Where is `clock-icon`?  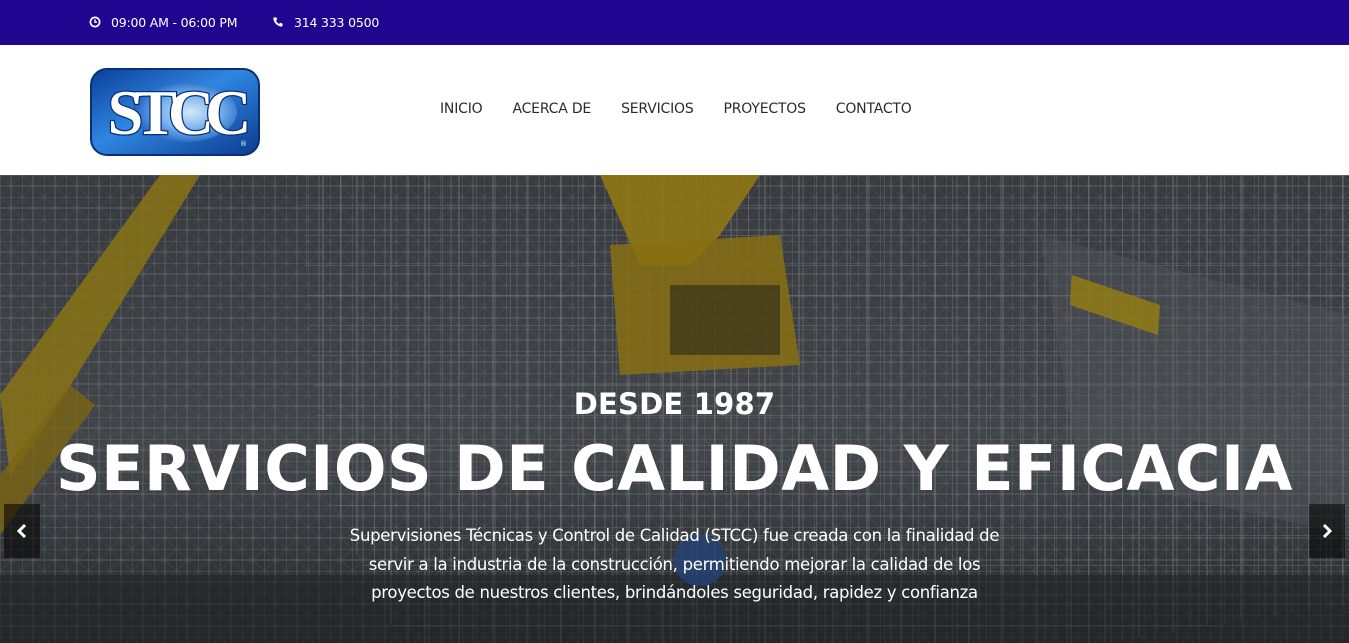 clock-icon is located at coordinates (95, 22).